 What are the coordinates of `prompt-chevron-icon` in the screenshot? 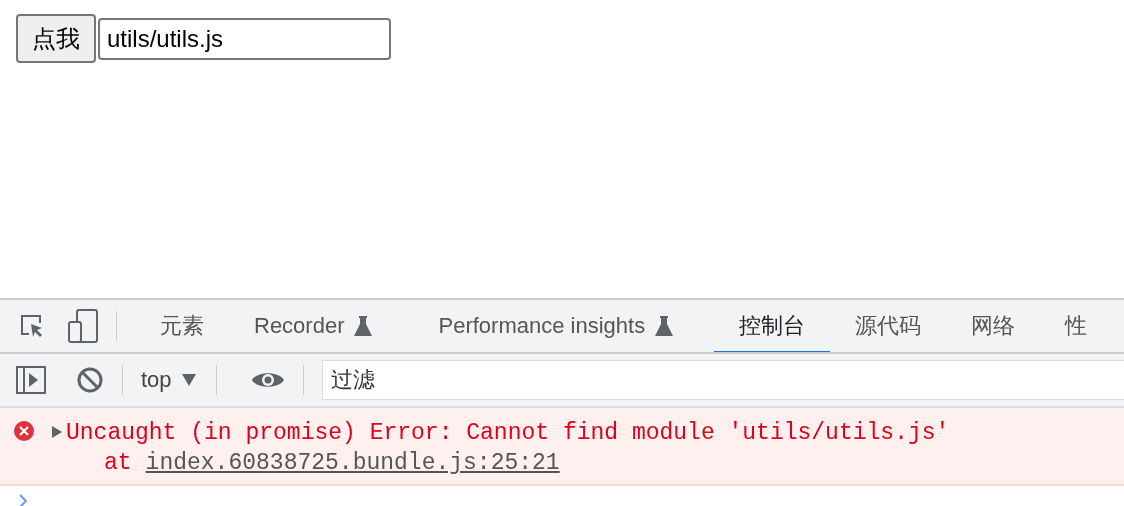 It's located at (23, 500).